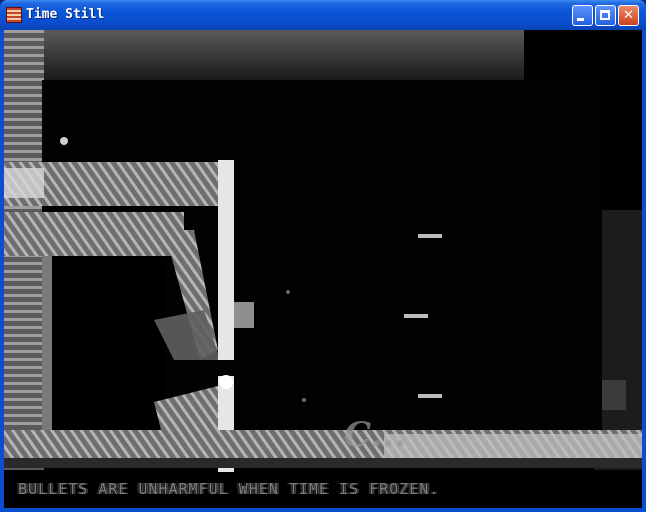 The image size is (646, 512). I want to click on wall-vertical-upper, so click(226, 260).